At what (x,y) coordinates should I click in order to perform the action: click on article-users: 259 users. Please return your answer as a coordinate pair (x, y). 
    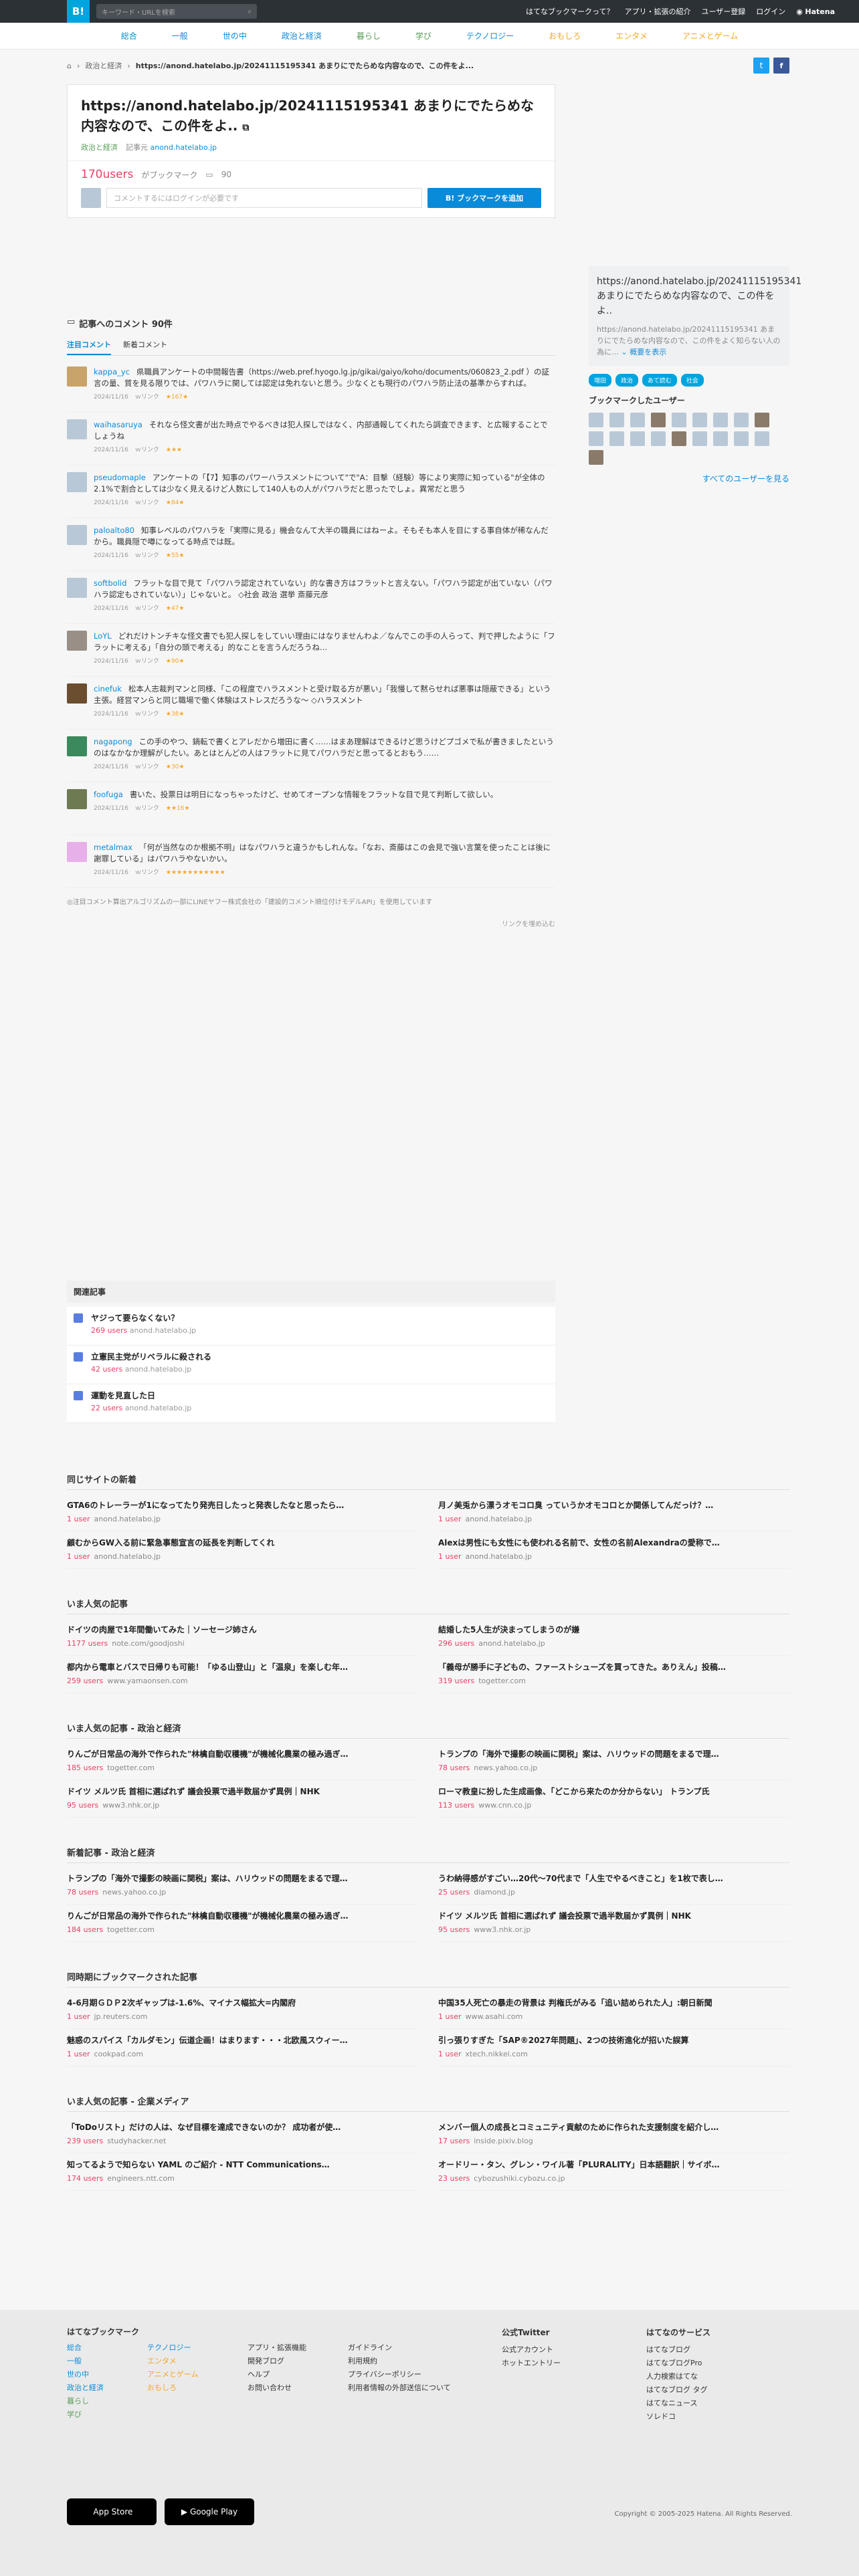
    Looking at the image, I should click on (85, 1681).